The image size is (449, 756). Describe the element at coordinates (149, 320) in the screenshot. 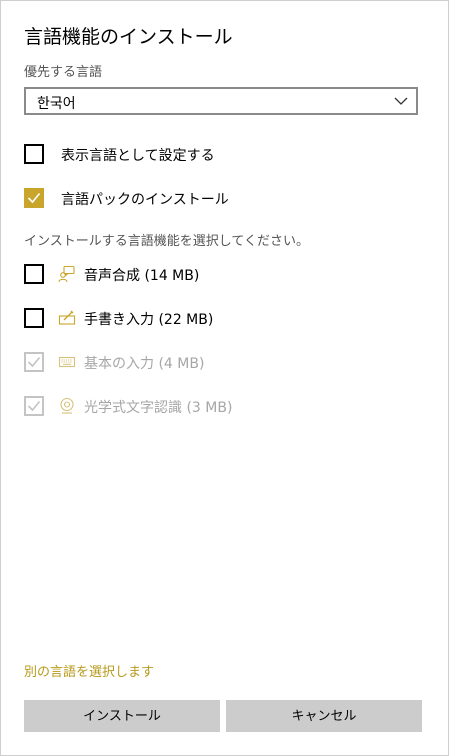

I see `handwriting-label: 手書き入力 (22 MB)` at that location.